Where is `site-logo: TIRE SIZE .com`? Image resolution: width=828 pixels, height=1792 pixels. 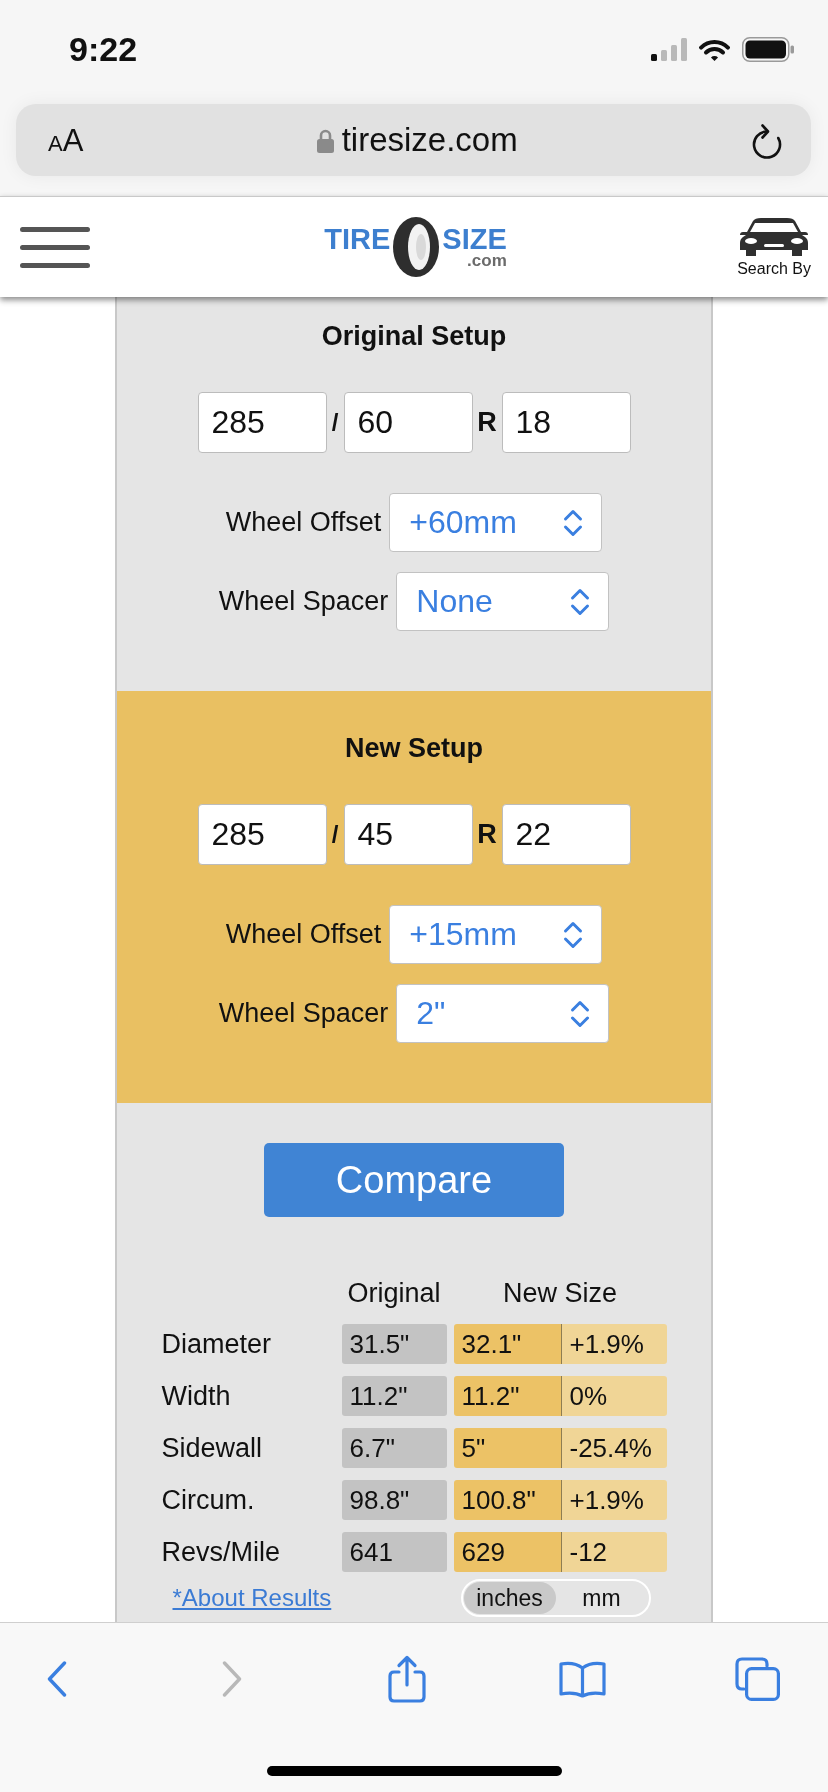 site-logo: TIRE SIZE .com is located at coordinates (415, 247).